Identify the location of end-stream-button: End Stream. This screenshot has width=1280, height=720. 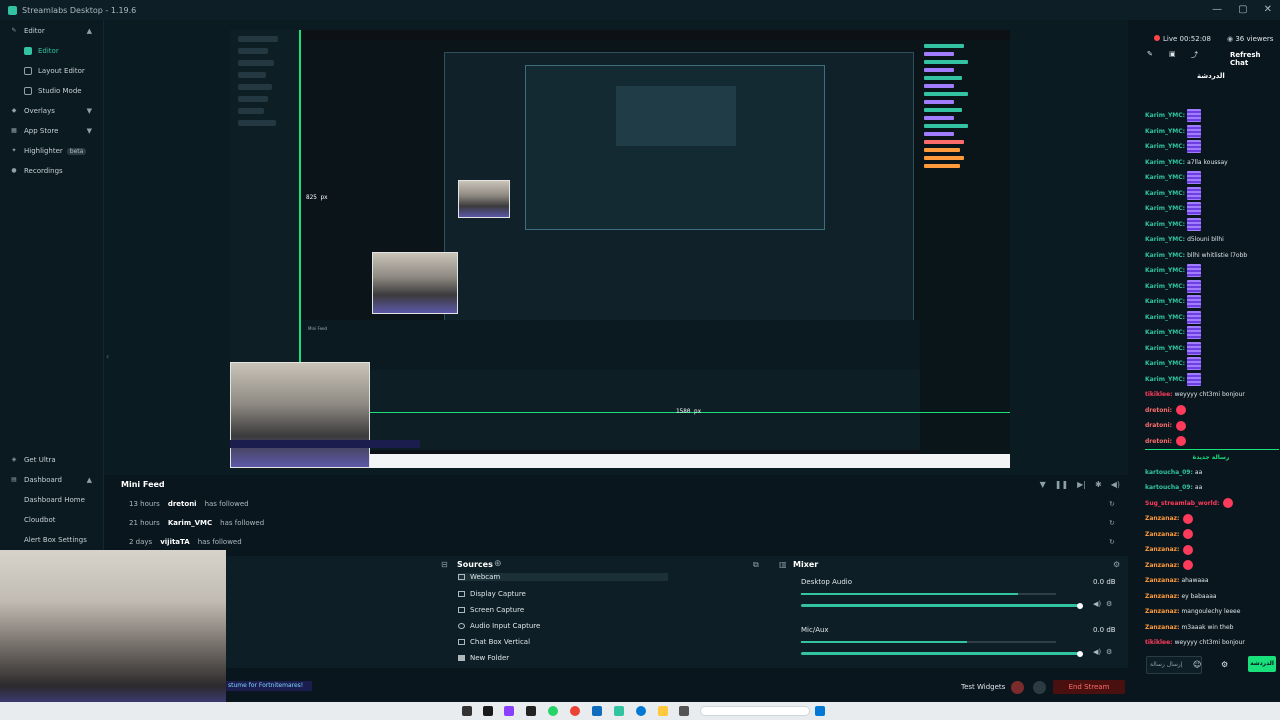
(1089, 687).